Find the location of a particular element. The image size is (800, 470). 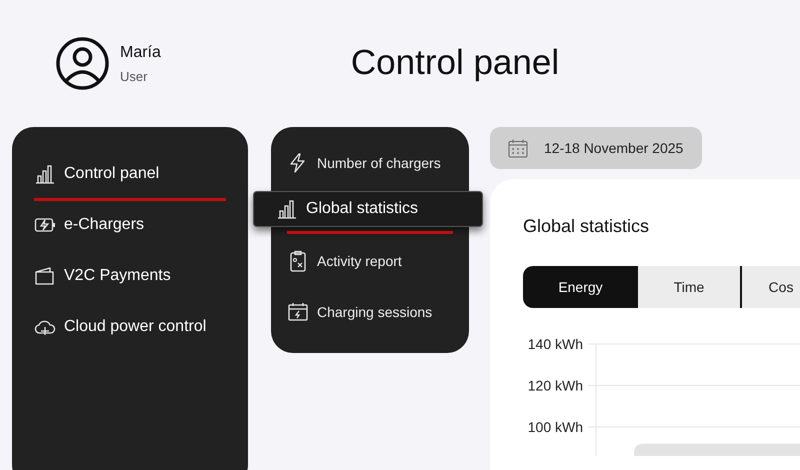

y-axis-label: 140 kWh is located at coordinates (555, 344).